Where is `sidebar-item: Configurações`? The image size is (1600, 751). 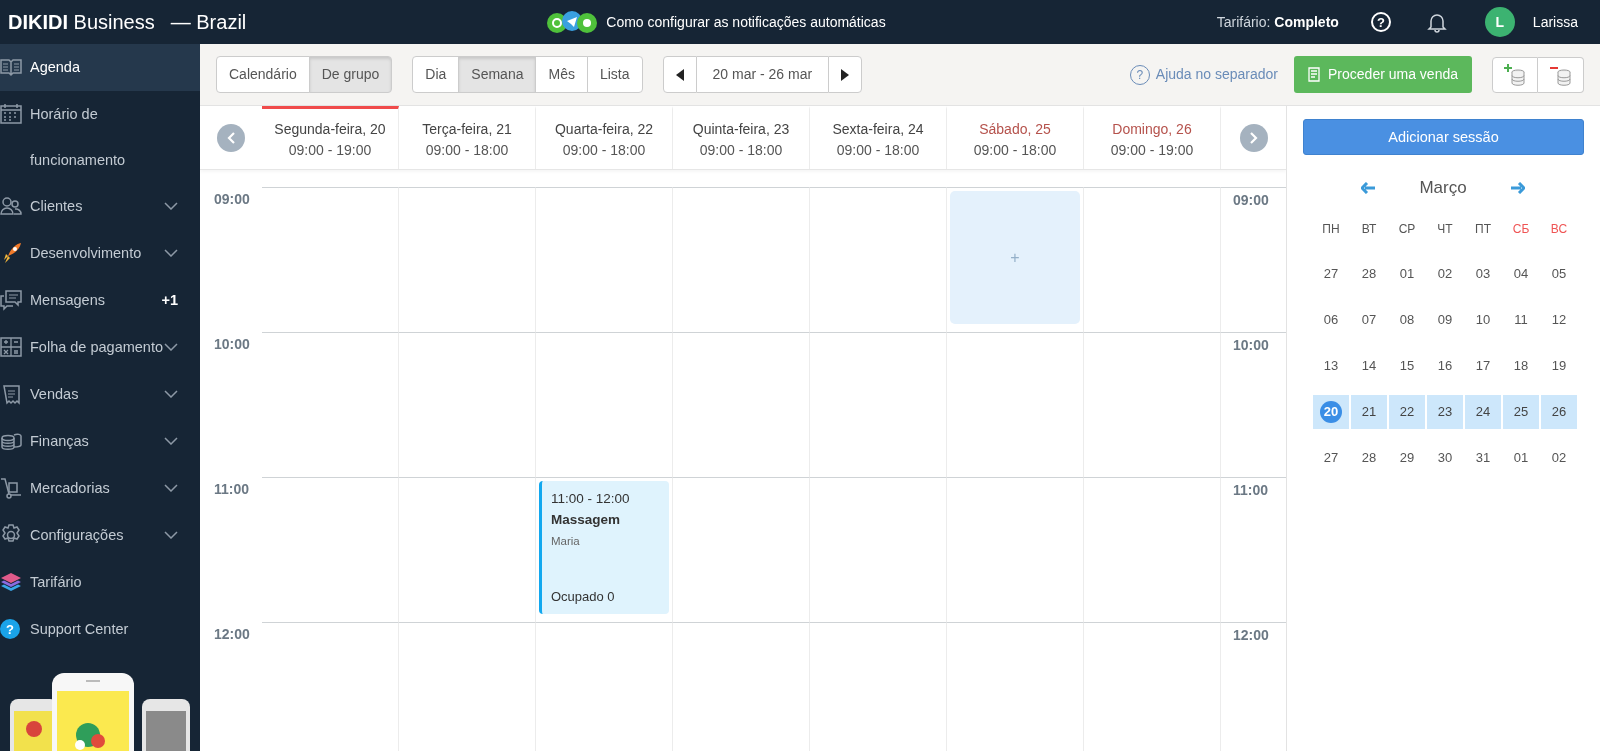
sidebar-item: Configurações is located at coordinates (100, 535).